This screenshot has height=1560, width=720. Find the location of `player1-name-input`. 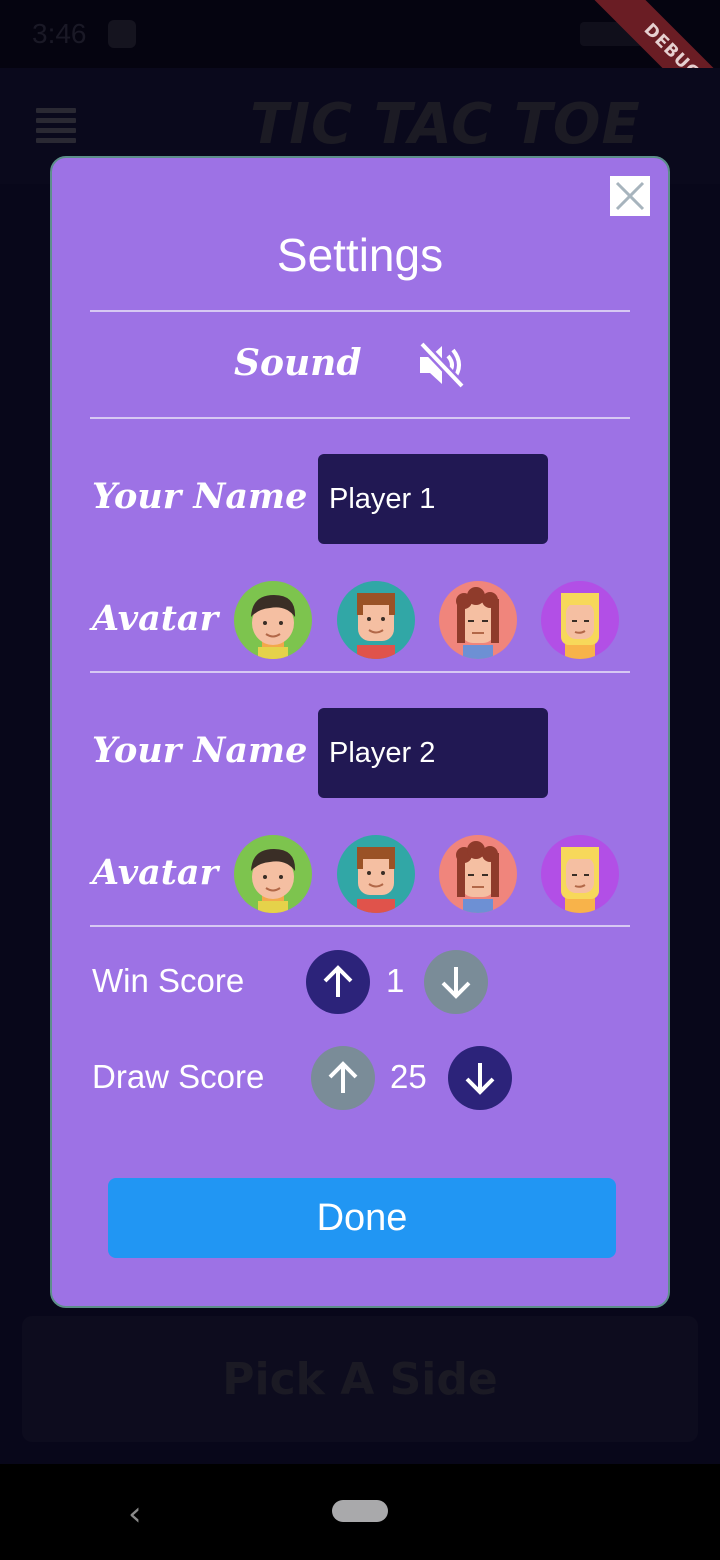

player1-name-input is located at coordinates (433, 499).